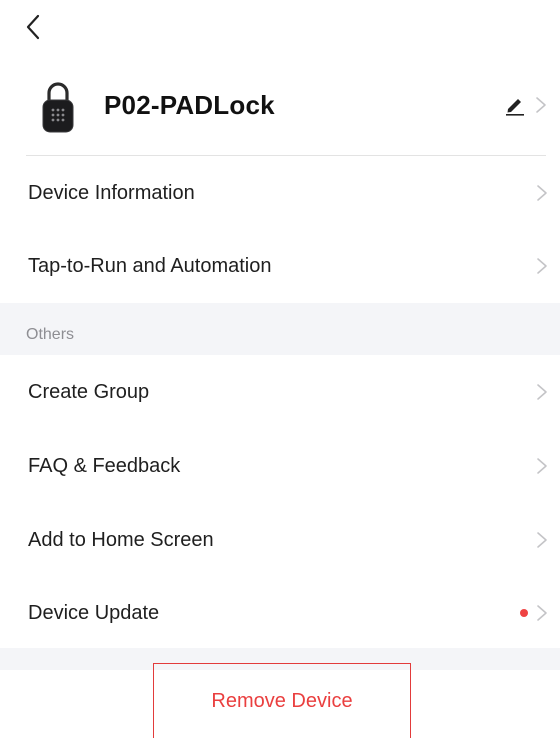  Describe the element at coordinates (150, 265) in the screenshot. I see `row-label: Tap-to-Run and Automation` at that location.